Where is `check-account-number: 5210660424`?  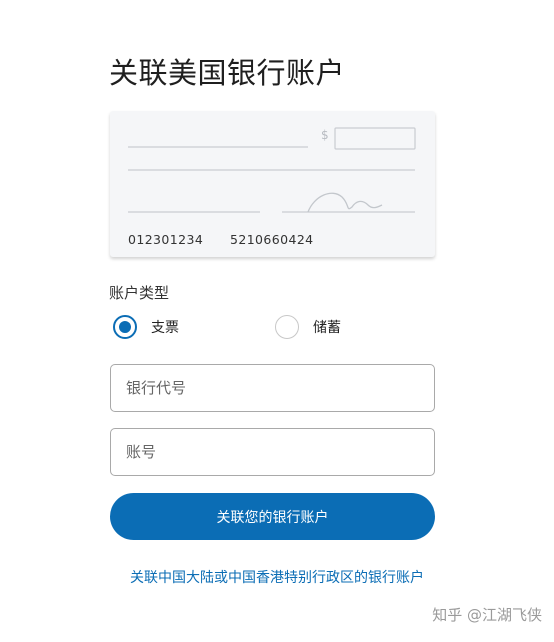 check-account-number: 5210660424 is located at coordinates (272, 239).